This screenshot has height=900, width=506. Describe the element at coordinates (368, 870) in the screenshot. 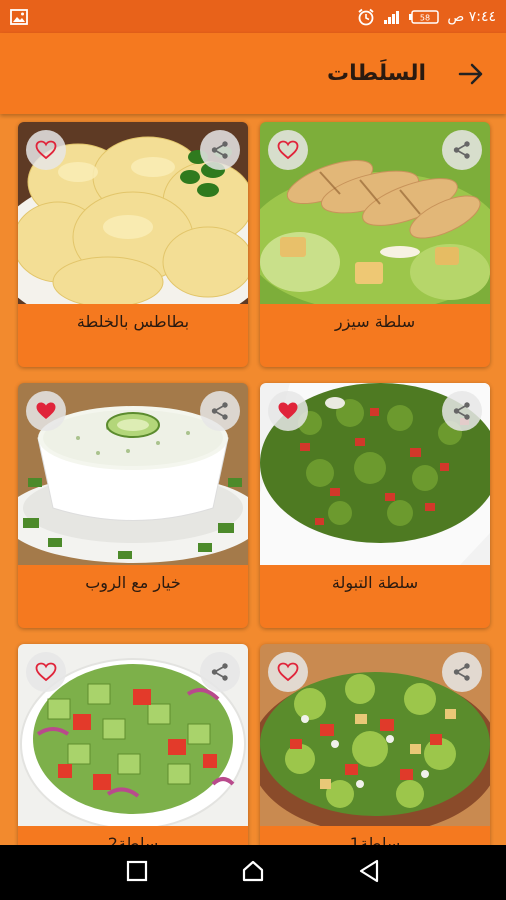

I see `triangle-back-icon` at that location.